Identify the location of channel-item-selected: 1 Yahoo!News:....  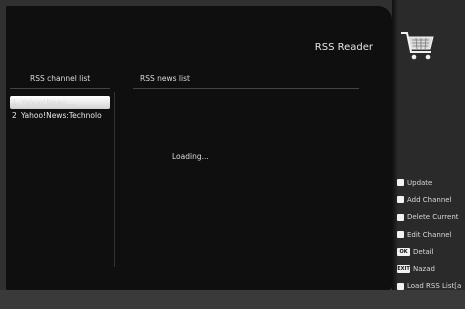
(60, 102).